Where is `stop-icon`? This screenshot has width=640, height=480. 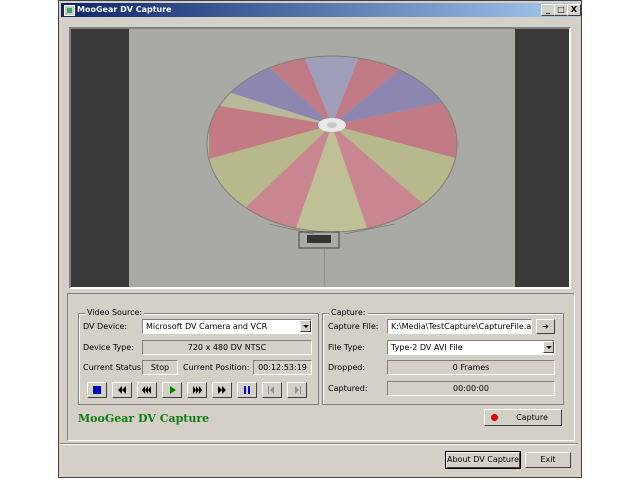 stop-icon is located at coordinates (97, 390).